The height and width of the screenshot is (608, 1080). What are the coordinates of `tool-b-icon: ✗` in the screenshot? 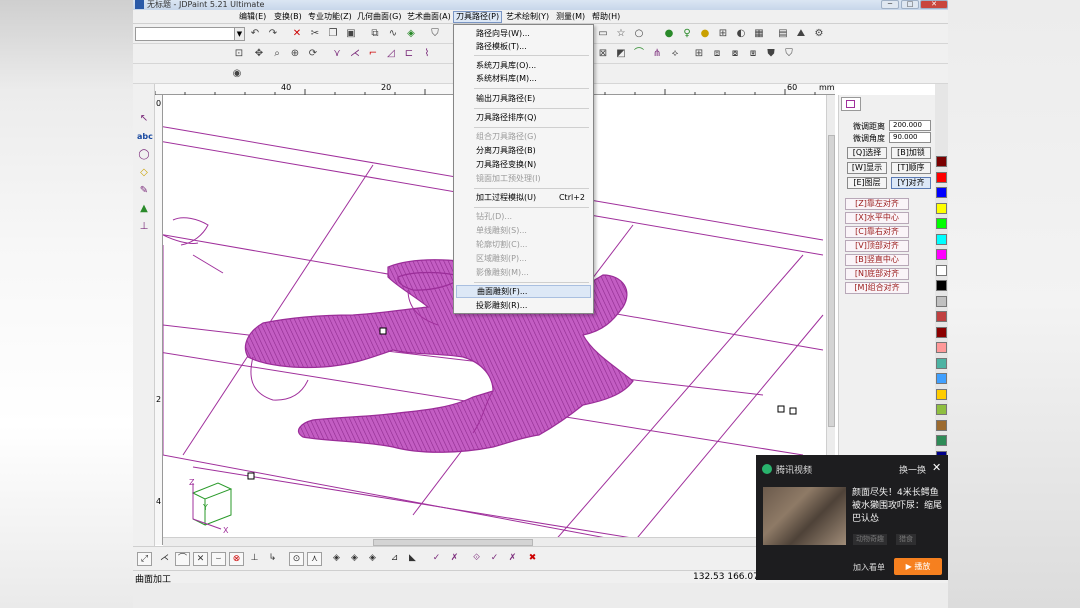 It's located at (454, 559).